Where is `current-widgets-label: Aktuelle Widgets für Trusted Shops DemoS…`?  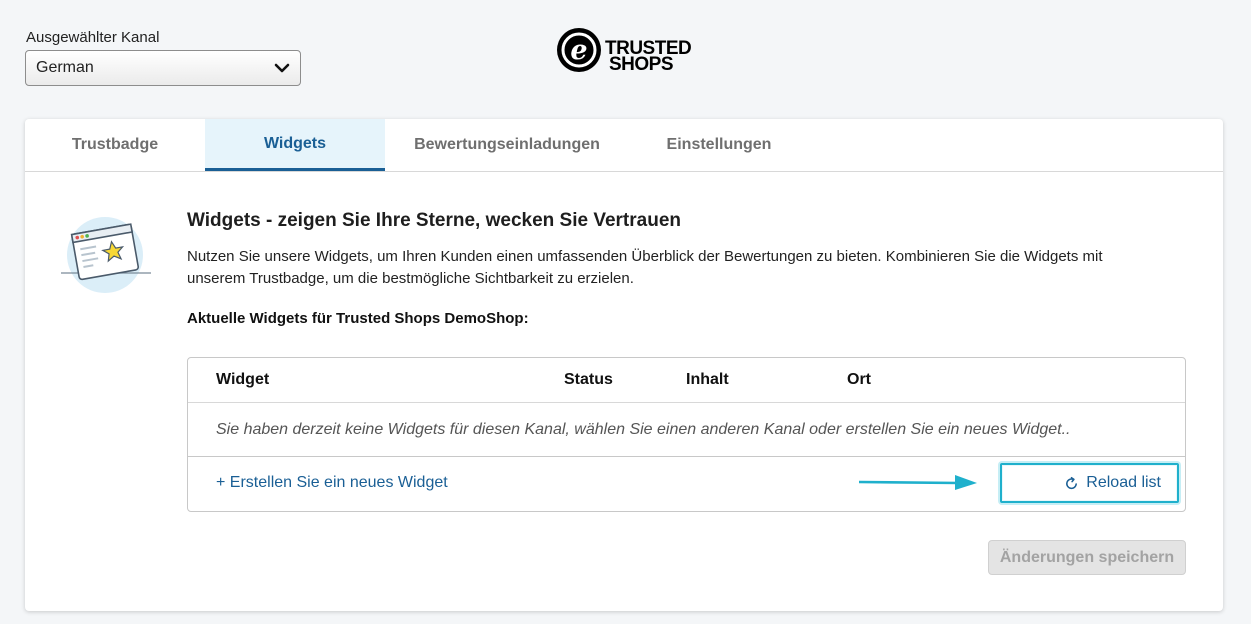
current-widgets-label: Aktuelle Widgets für Trusted Shops DemoS… is located at coordinates (358, 318).